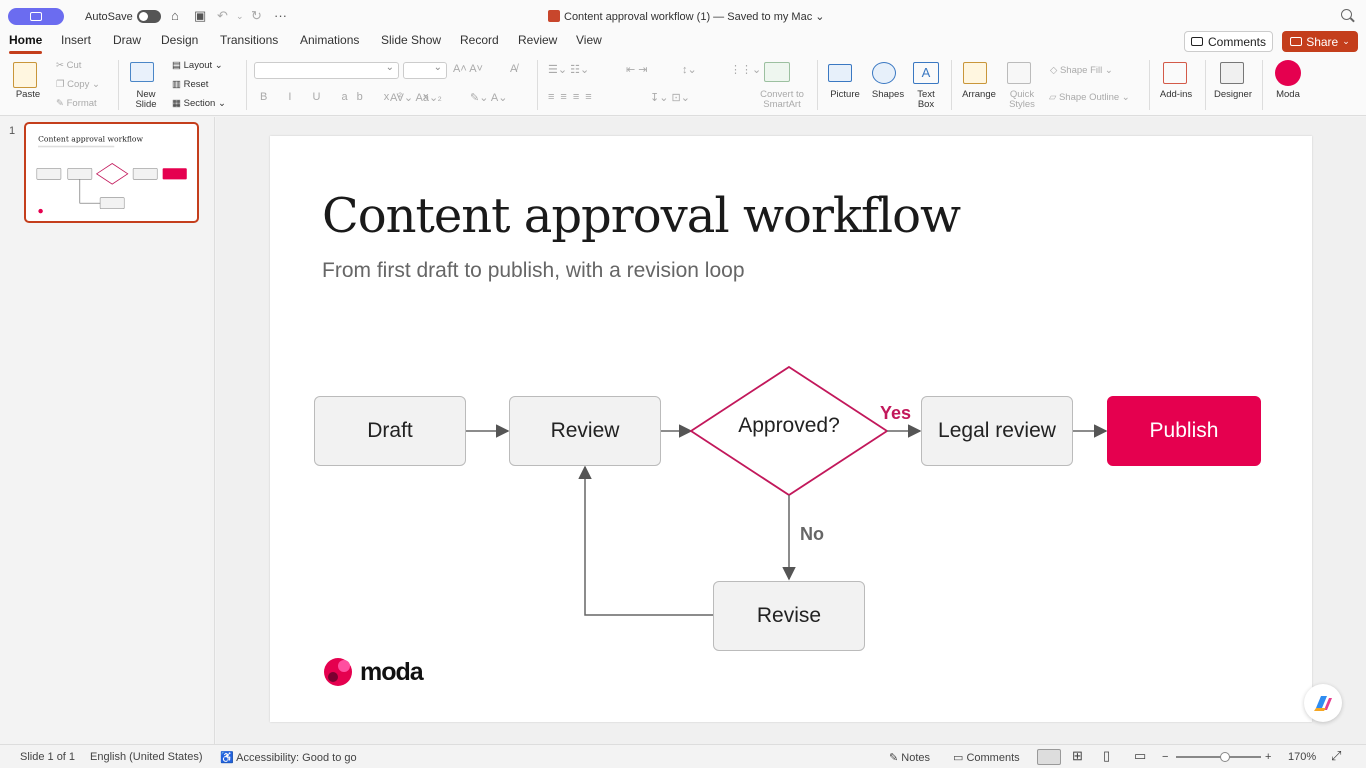 The height and width of the screenshot is (768, 1366). What do you see at coordinates (1049, 757) in the screenshot?
I see `normal-view-button` at bounding box center [1049, 757].